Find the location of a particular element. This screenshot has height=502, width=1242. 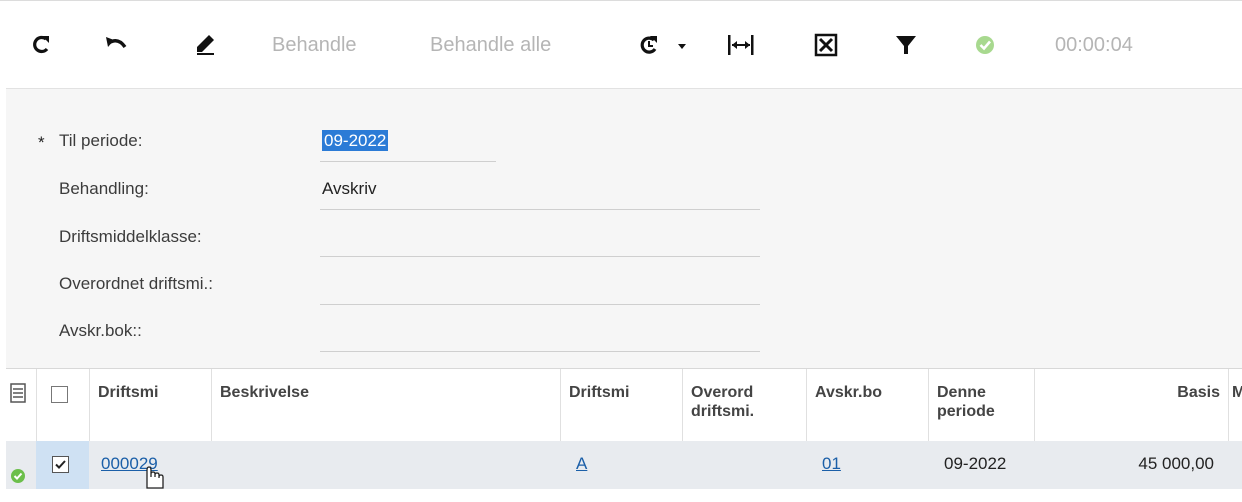

to-period-input: 09-2022 is located at coordinates (355, 140).